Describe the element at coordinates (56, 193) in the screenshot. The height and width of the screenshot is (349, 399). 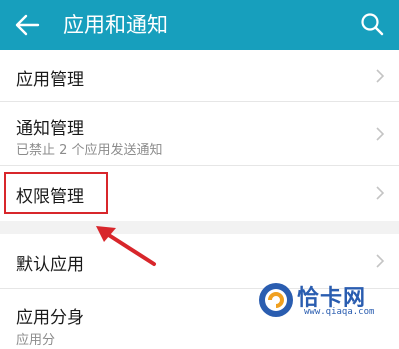
I see `highlight-box` at that location.